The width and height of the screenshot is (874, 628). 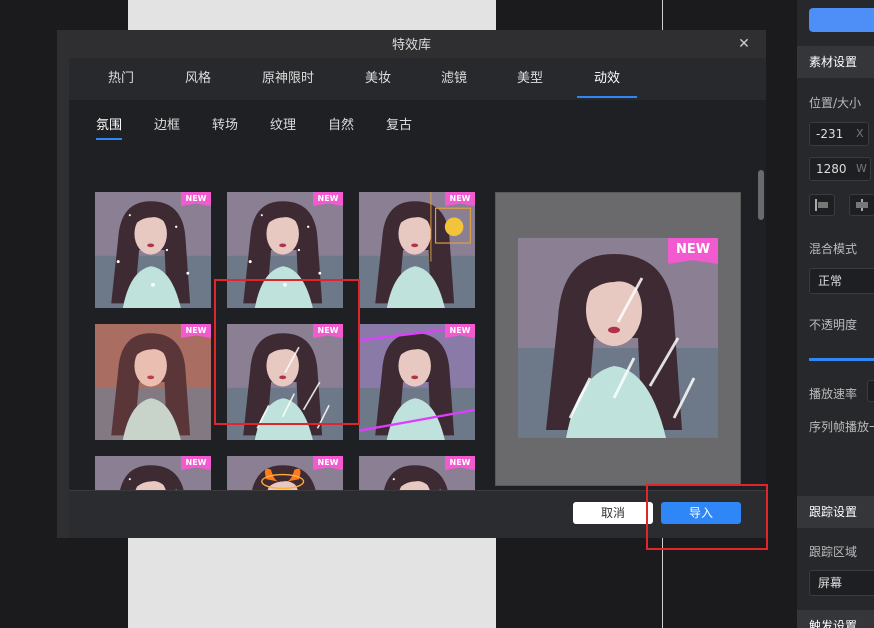 I want to click on w-value: 1280, so click(x=831, y=169).